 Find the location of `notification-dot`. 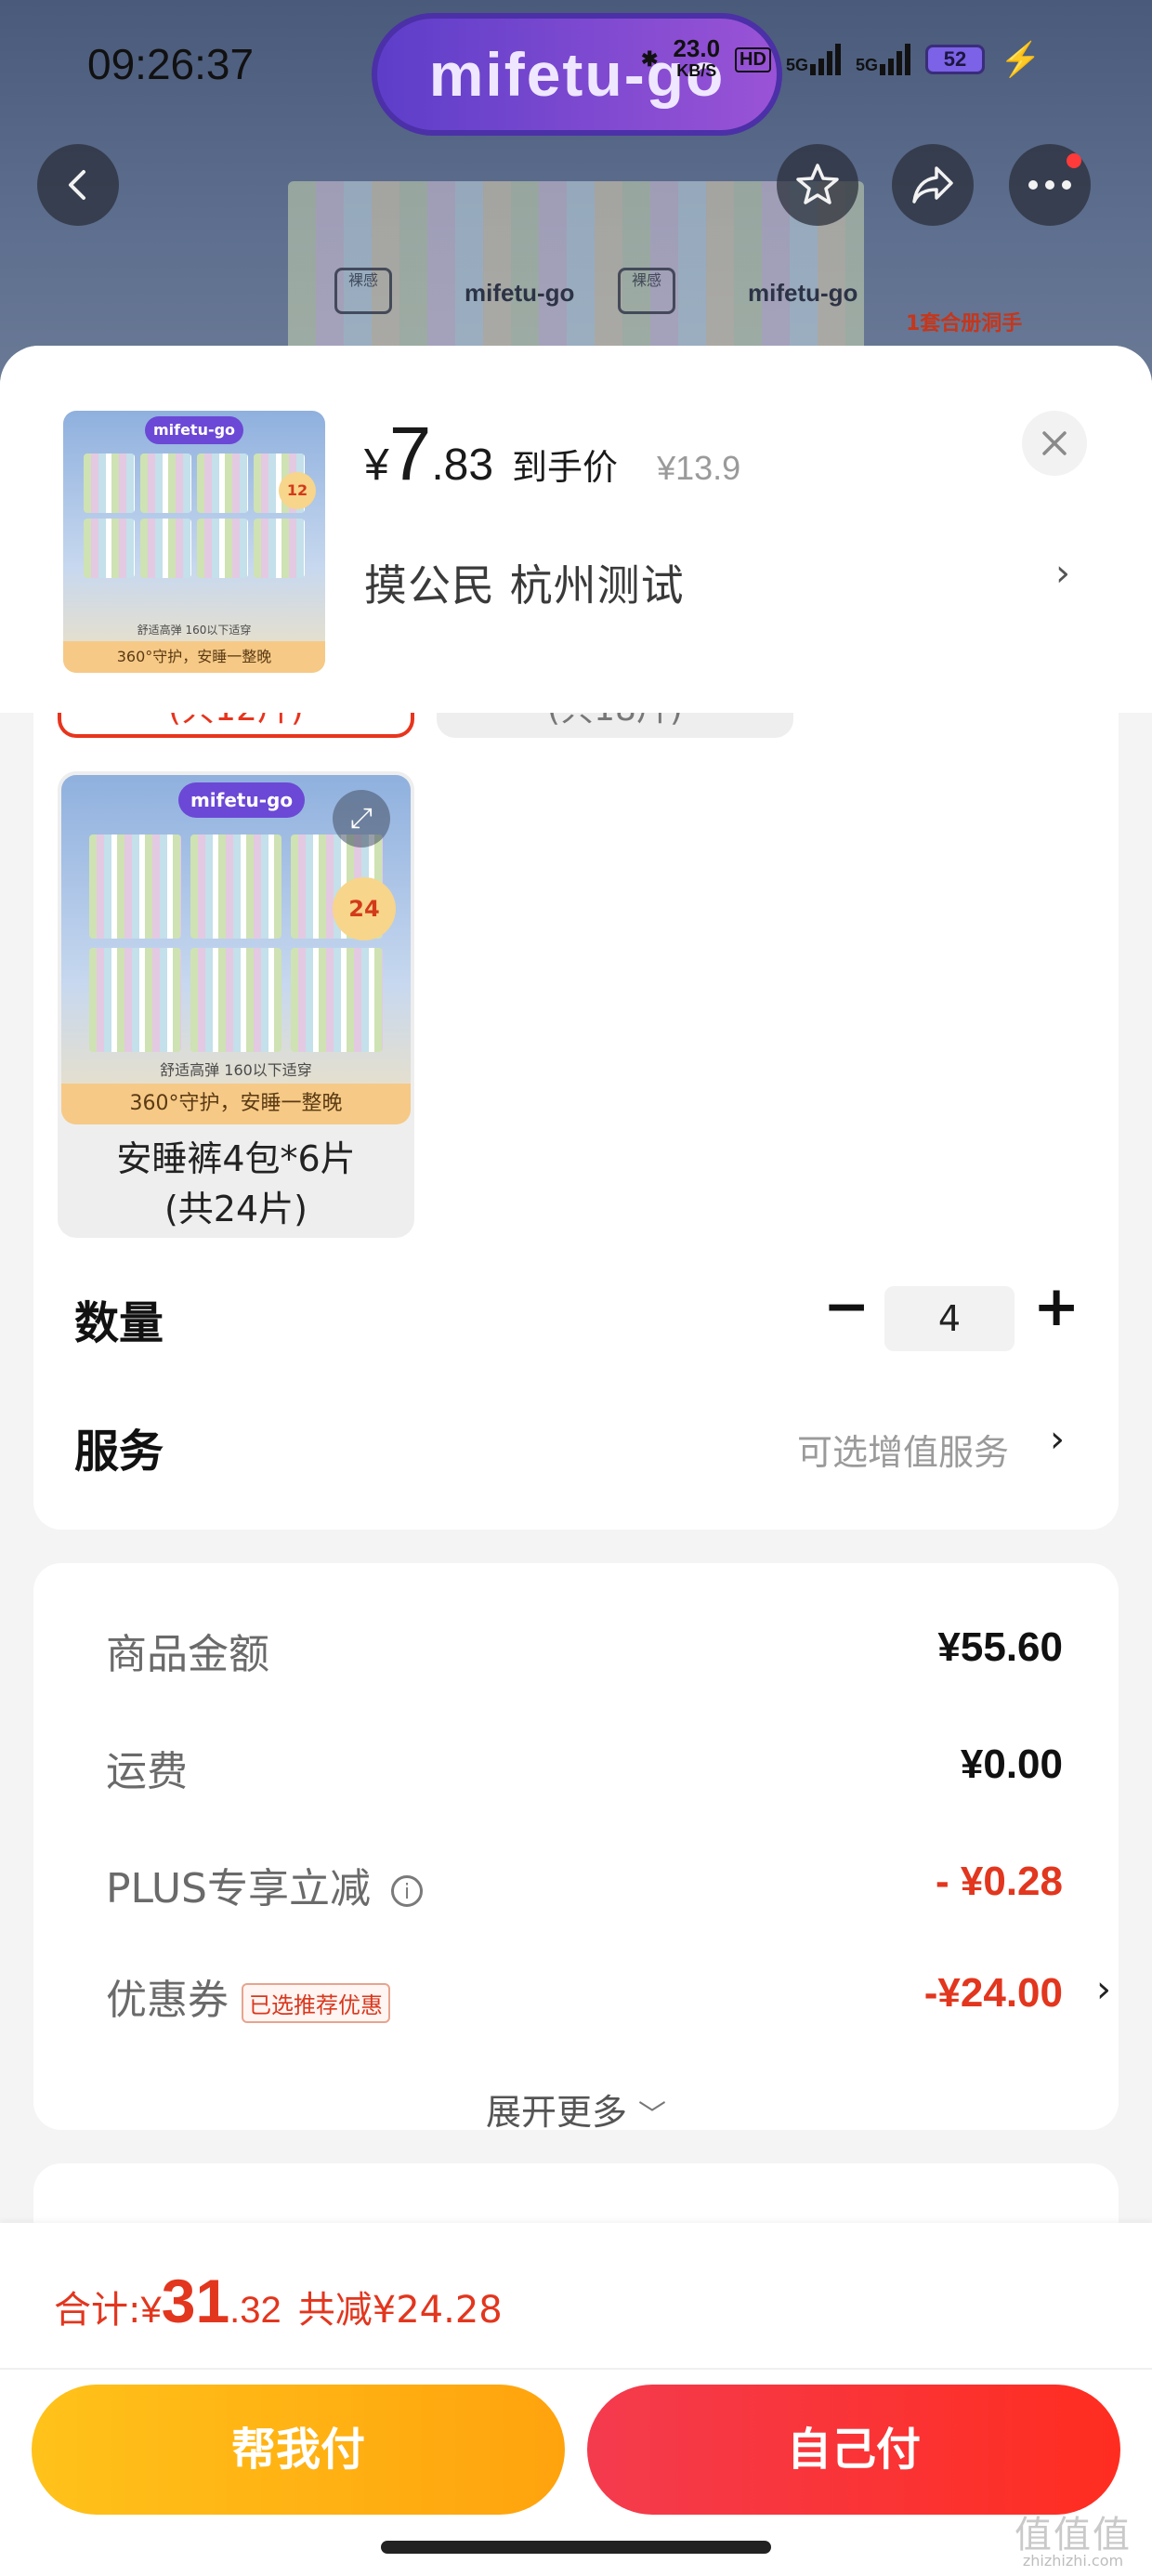

notification-dot is located at coordinates (1074, 160).